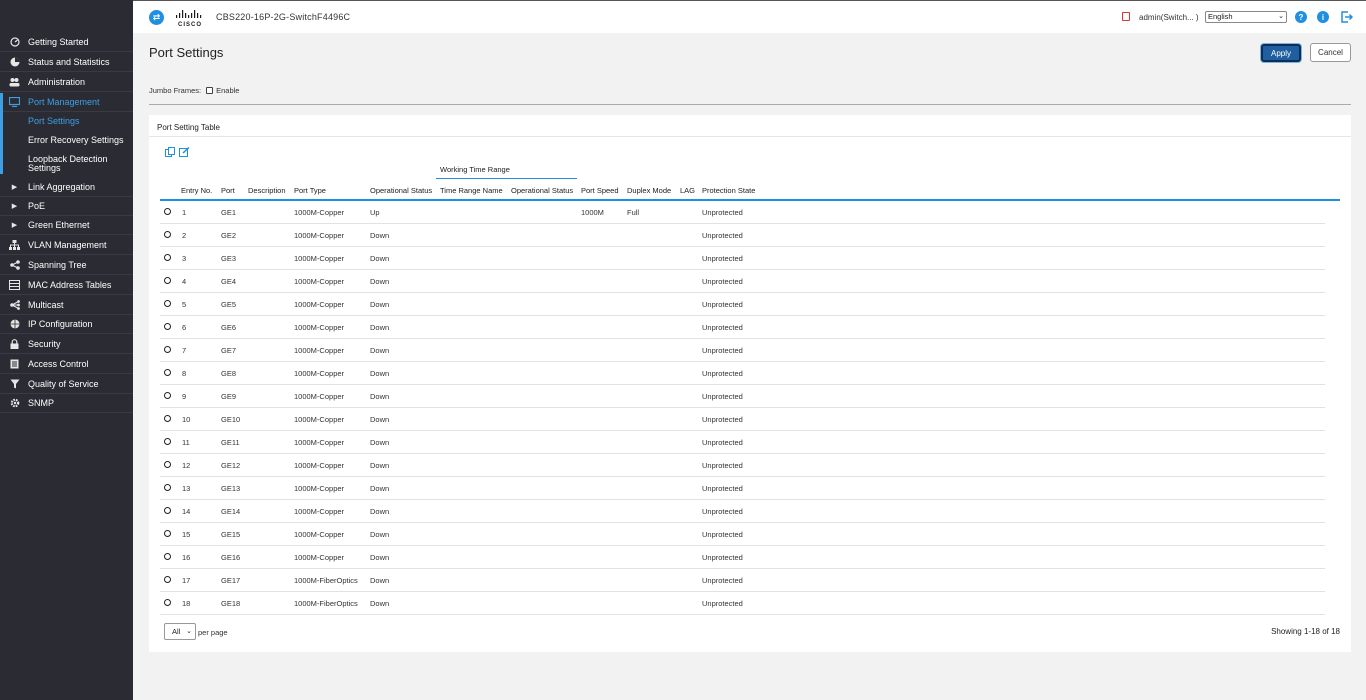 The height and width of the screenshot is (700, 1366). Describe the element at coordinates (66, 42) in the screenshot. I see `sidebar-item-getting-started: Getting Started` at that location.